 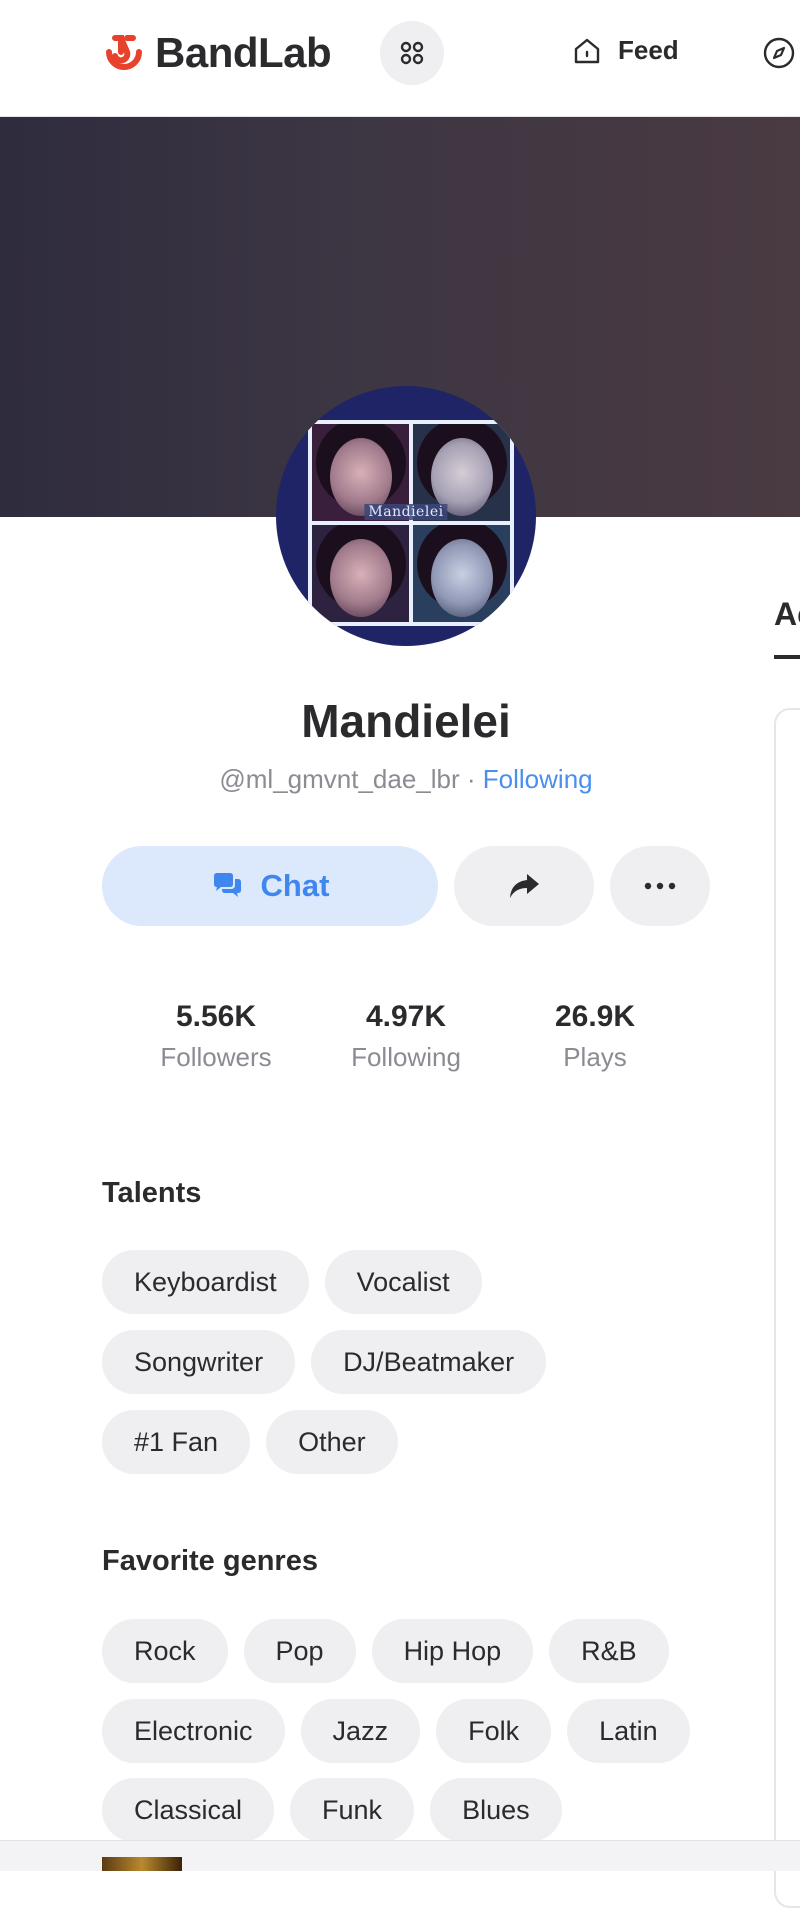 I want to click on genres-row: Rock Pop Hip Hop R&B, so click(x=385, y=1651).